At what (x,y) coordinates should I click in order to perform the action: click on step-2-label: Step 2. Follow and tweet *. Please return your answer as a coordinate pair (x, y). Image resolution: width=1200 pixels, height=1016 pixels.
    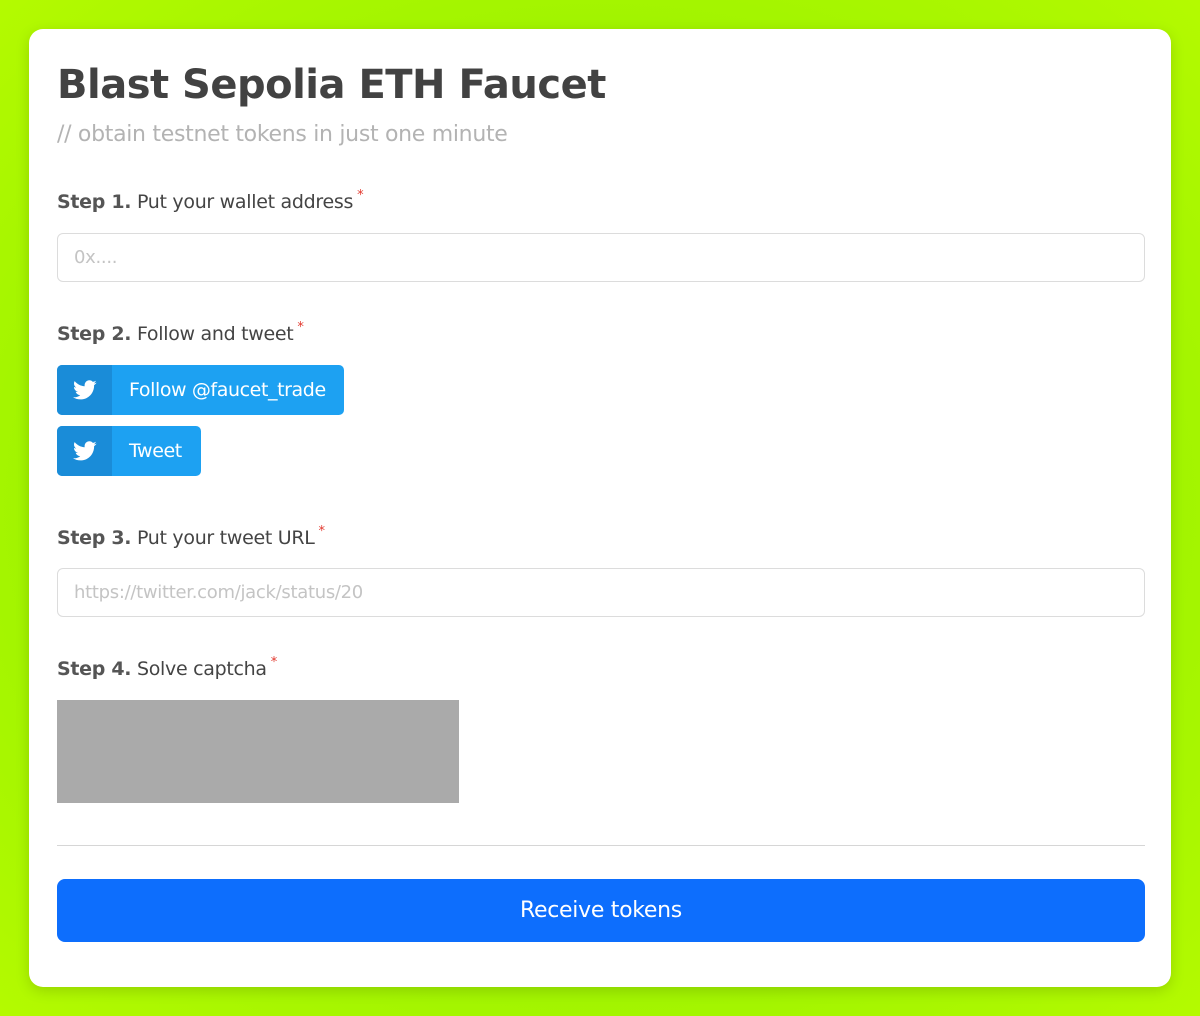
    Looking at the image, I should click on (180, 335).